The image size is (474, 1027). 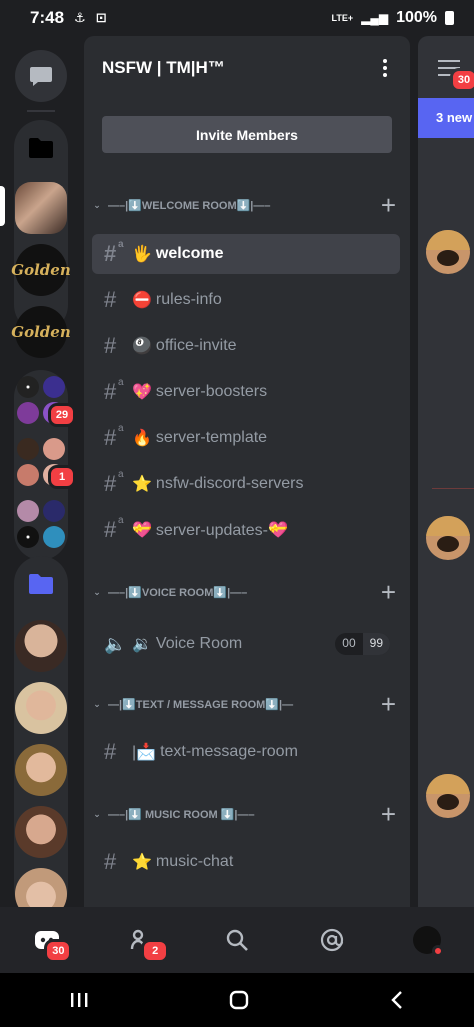 What do you see at coordinates (47, 17) in the screenshot?
I see `status-time: 7:48` at bounding box center [47, 17].